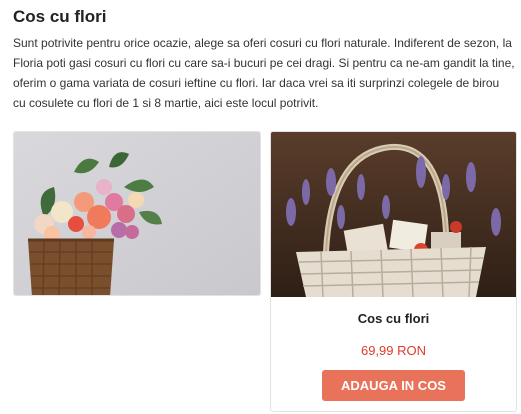 Image resolution: width=521 pixels, height=414 pixels. Describe the element at coordinates (393, 385) in the screenshot. I see `add-to-cart-button: ADAUGA IN COS` at that location.